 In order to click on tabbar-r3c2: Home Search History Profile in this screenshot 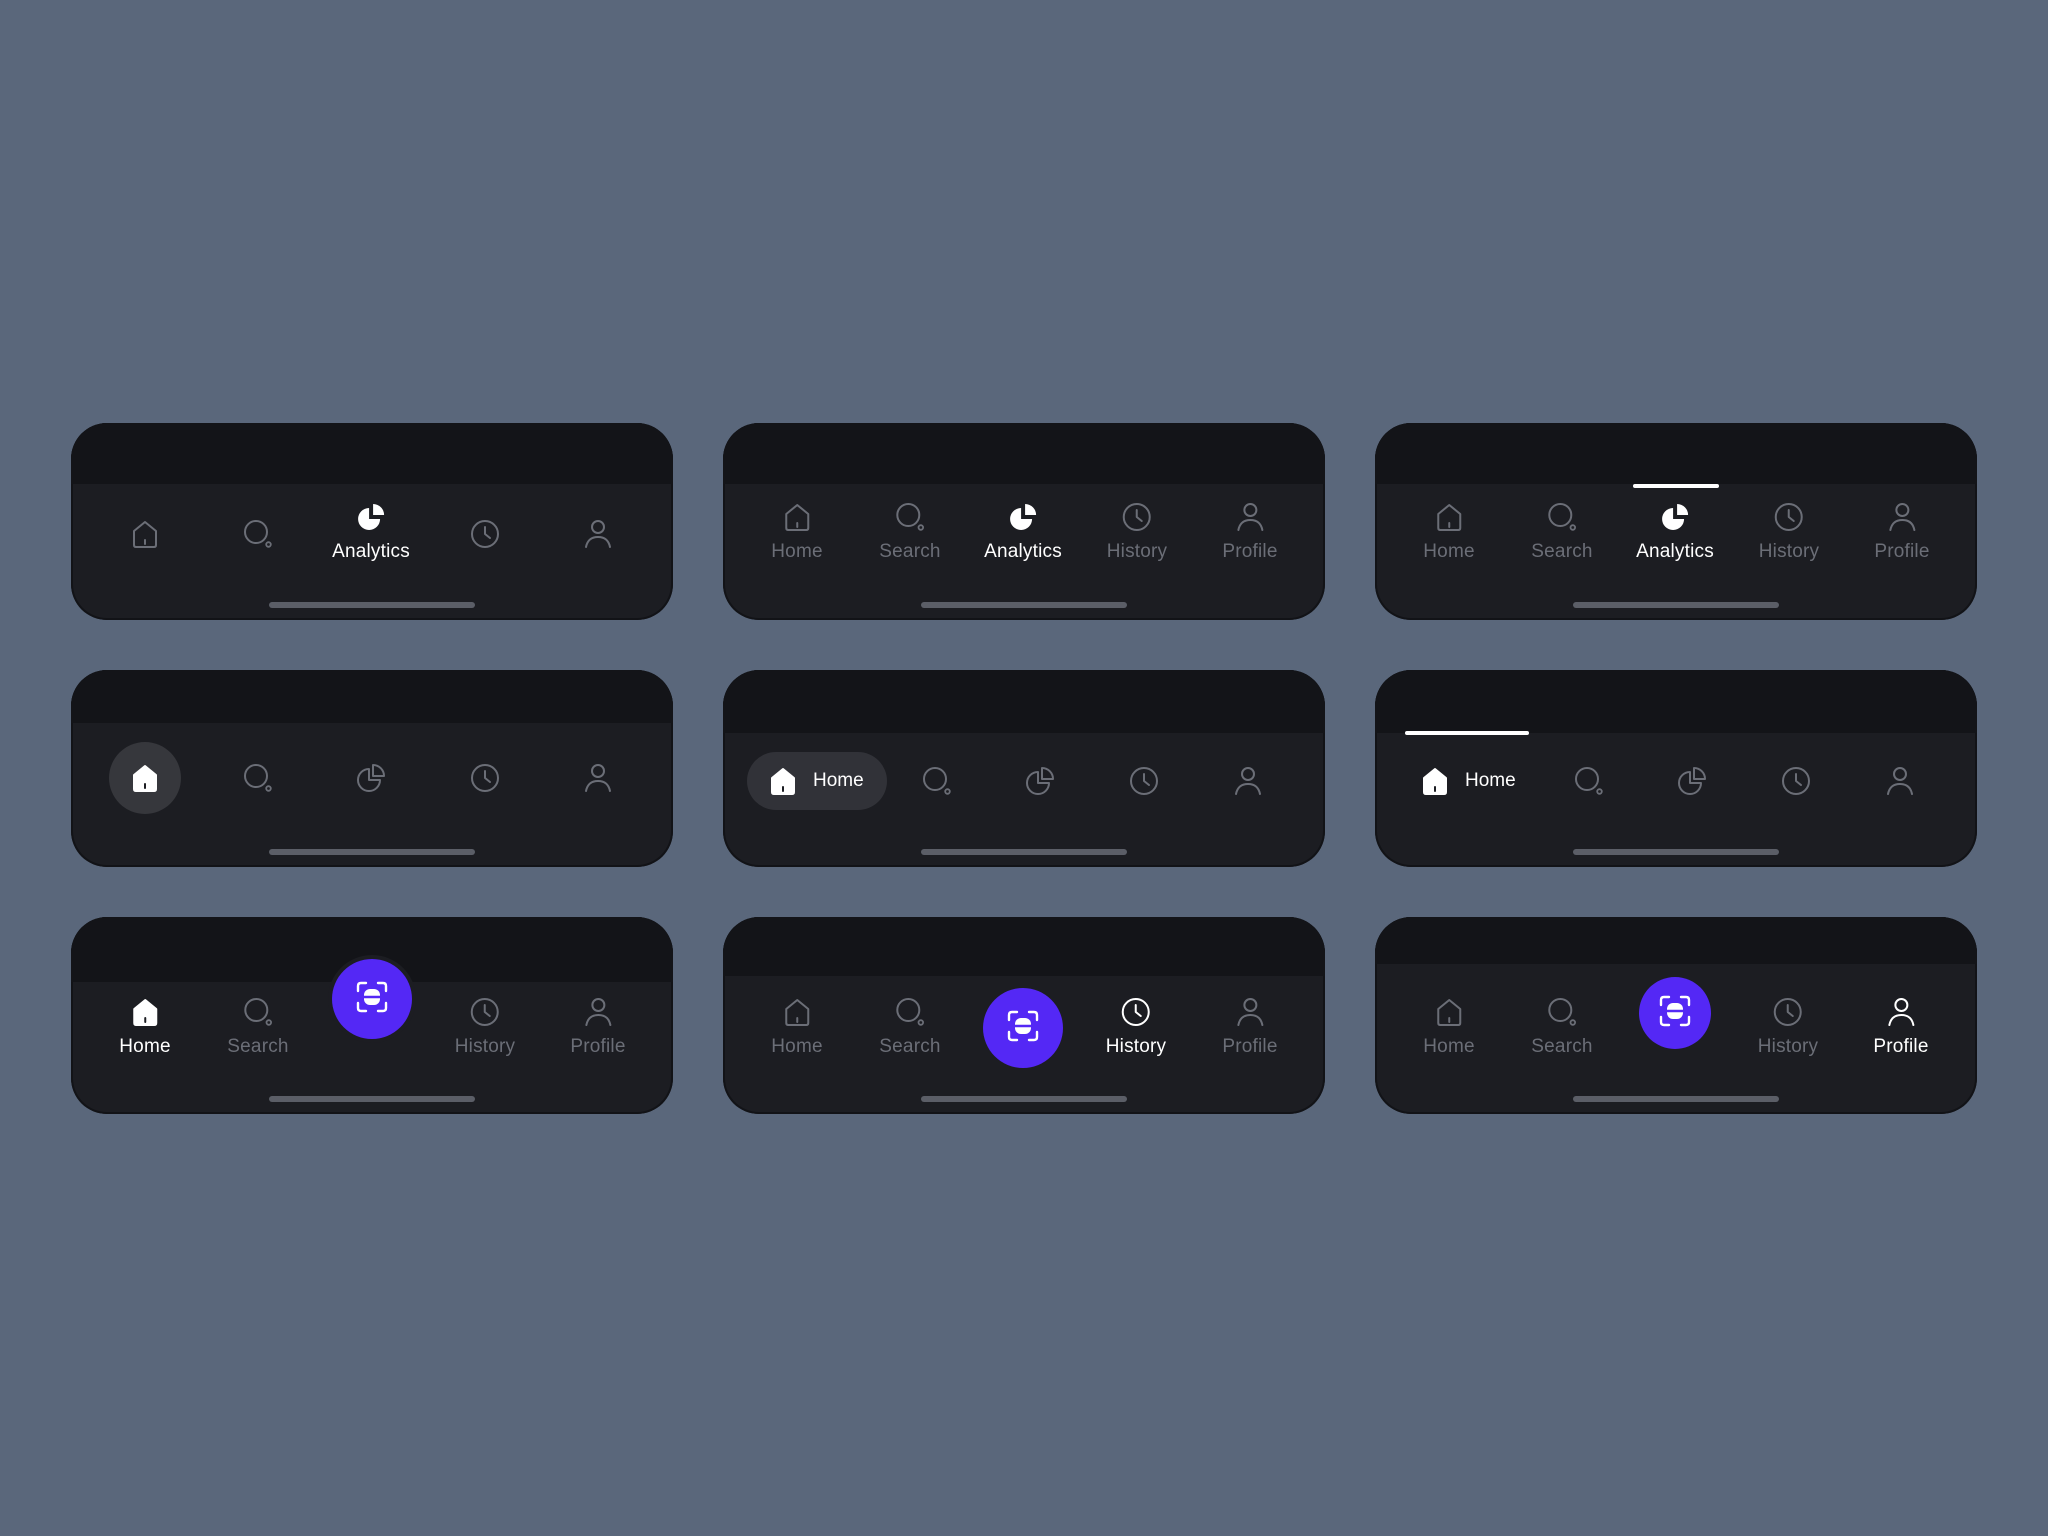, I will do `click(1024, 1015)`.